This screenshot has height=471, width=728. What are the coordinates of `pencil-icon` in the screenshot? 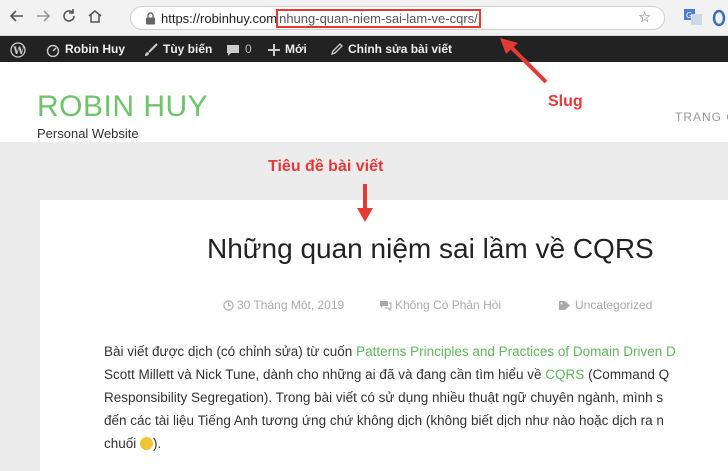 It's located at (336, 49).